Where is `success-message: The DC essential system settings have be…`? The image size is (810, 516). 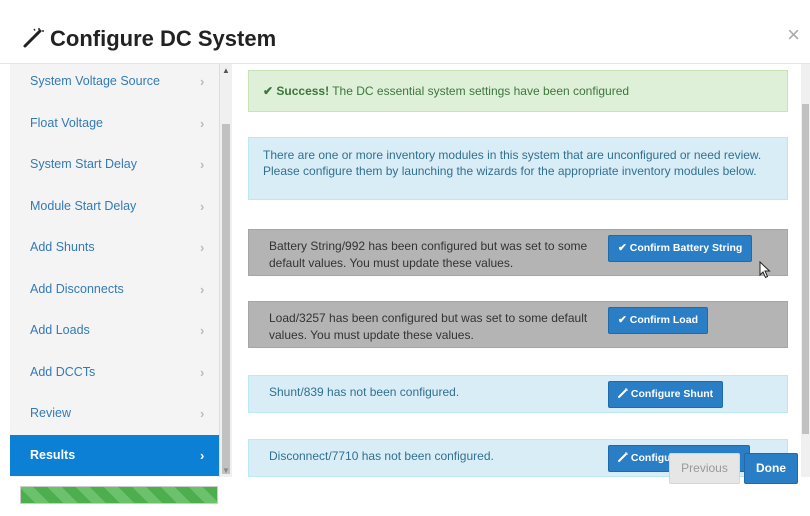
success-message: The DC essential system settings have be… is located at coordinates (479, 91).